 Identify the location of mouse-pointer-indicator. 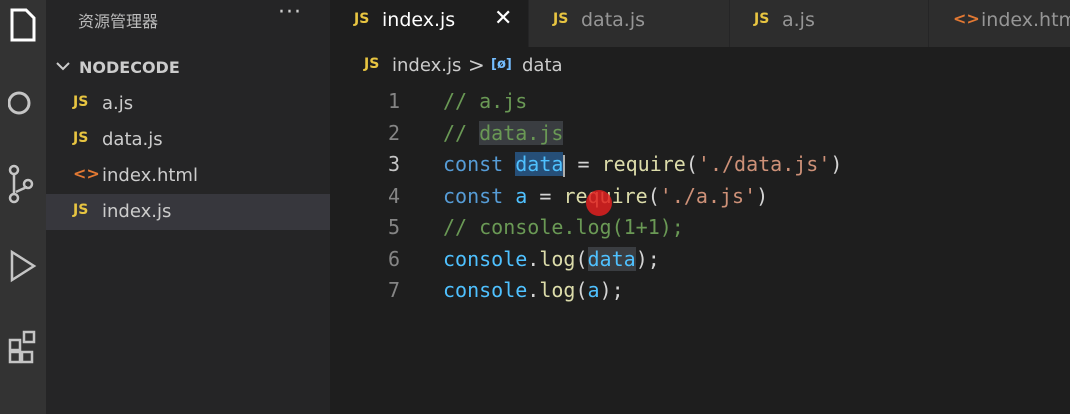
(599, 203).